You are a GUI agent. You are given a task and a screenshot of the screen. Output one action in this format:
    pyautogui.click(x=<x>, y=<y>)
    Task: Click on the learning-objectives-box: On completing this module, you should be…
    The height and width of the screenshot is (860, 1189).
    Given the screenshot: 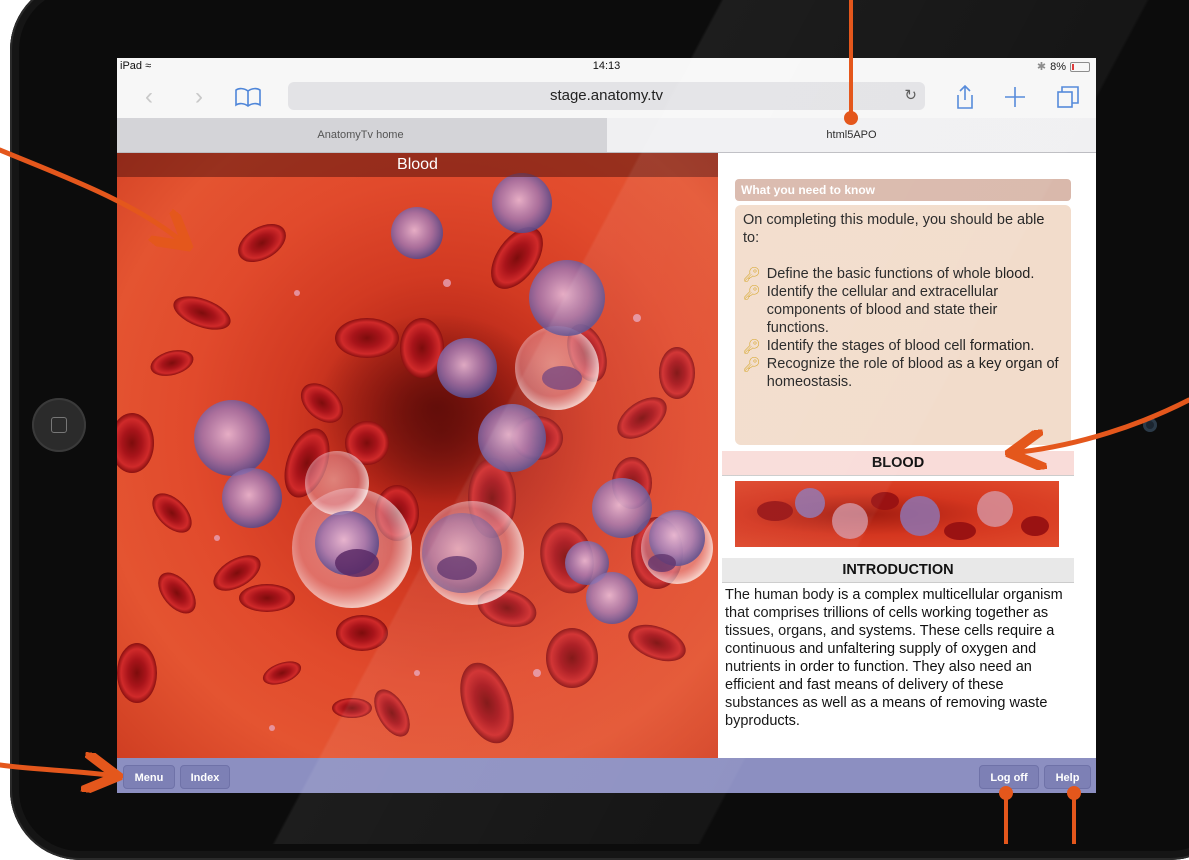 What is the action you would take?
    pyautogui.click(x=903, y=325)
    